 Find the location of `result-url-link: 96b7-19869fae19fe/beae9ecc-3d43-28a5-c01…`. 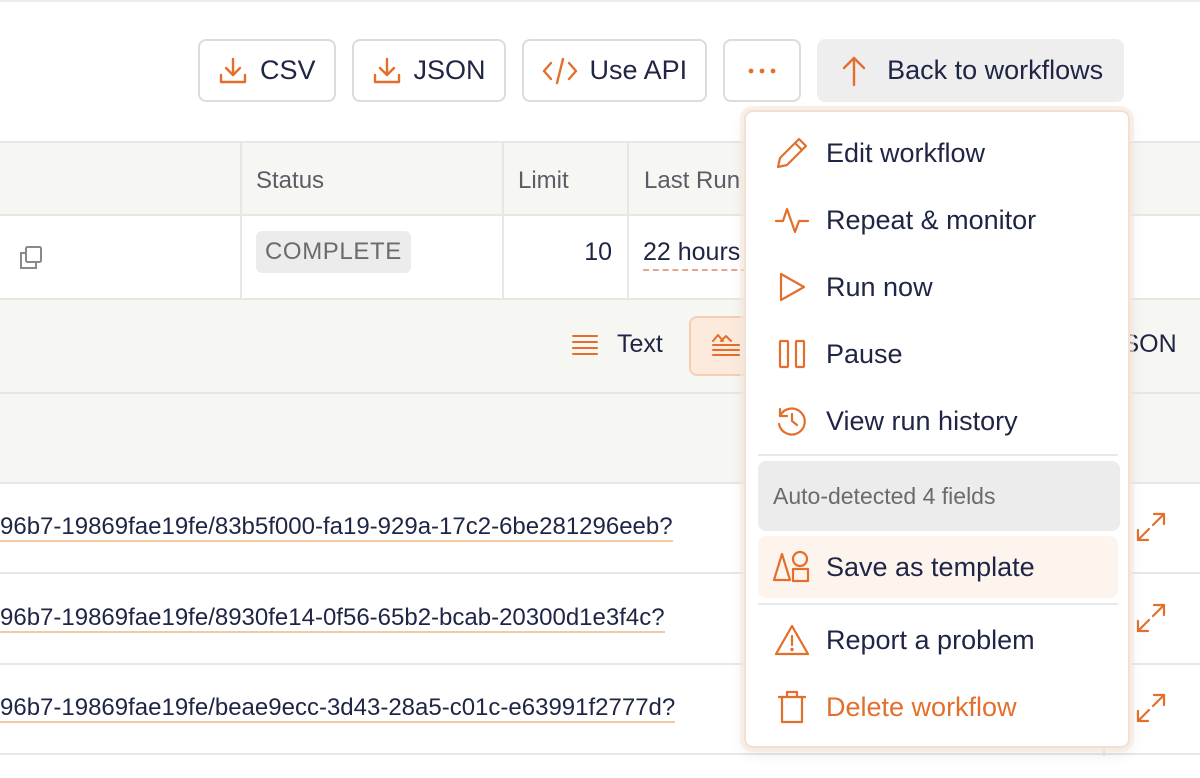

result-url-link: 96b7-19869fae19fe/beae9ecc-3d43-28a5-c01… is located at coordinates (338, 709).